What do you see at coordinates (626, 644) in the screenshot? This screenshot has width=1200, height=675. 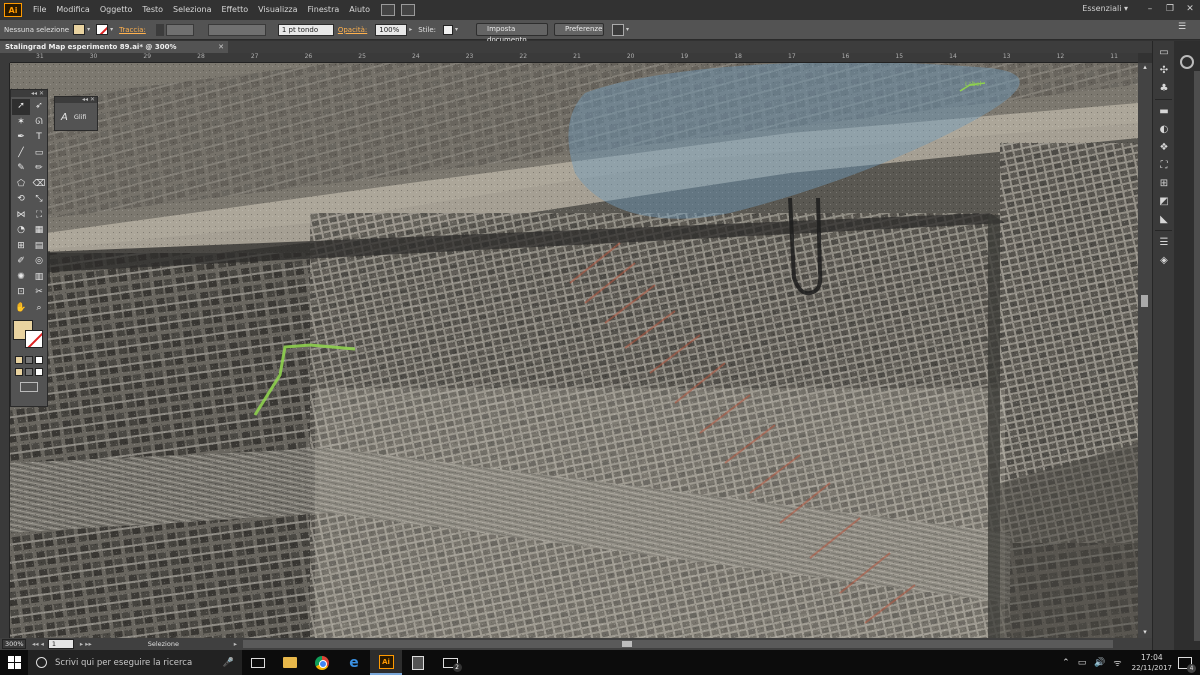 I see `horizontal-scroll-thumb` at bounding box center [626, 644].